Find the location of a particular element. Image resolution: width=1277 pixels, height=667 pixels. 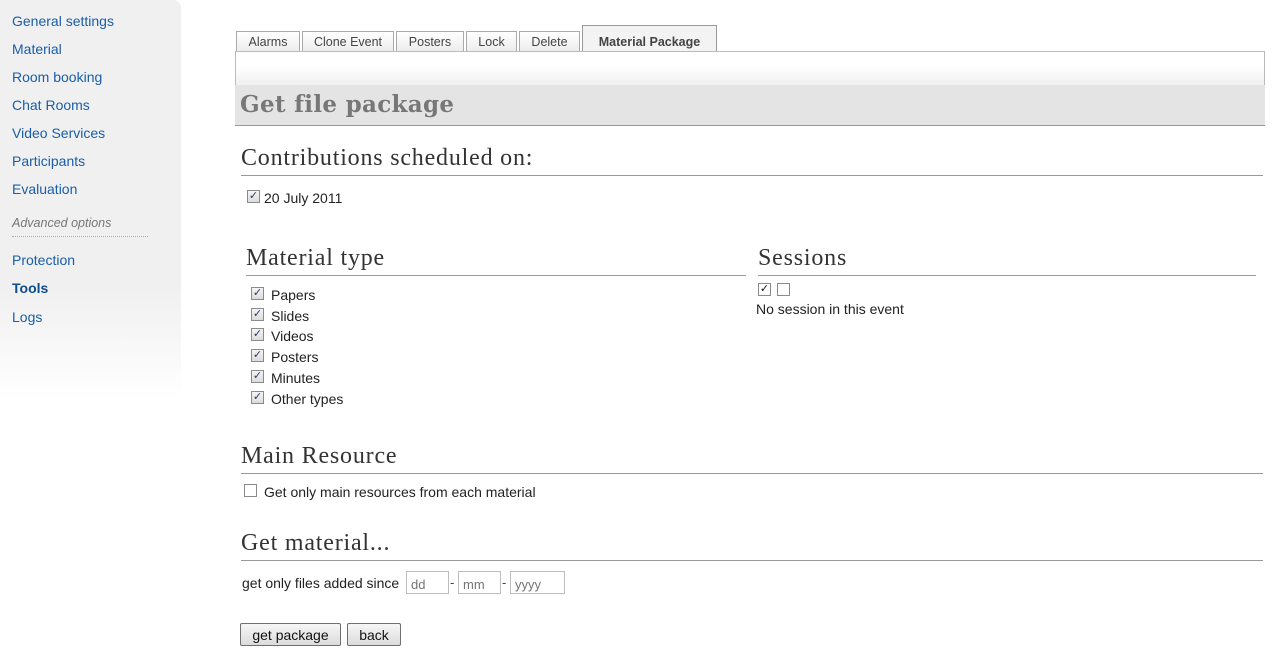

sidebar-item-material: Material is located at coordinates (37, 49).